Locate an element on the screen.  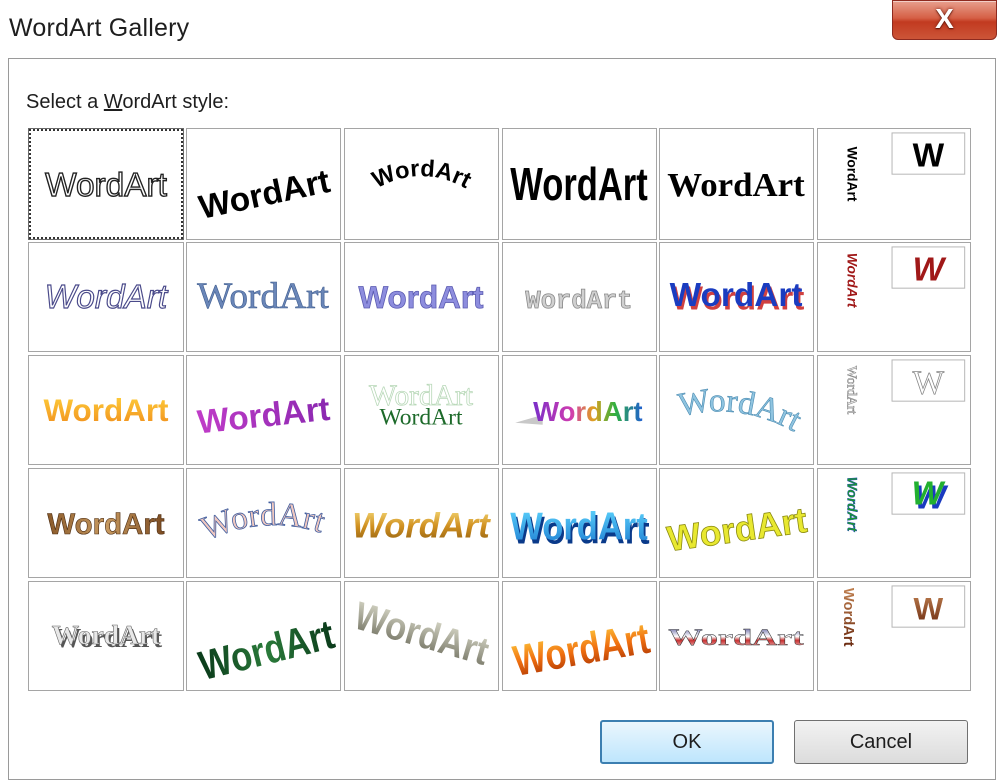
wordart-style-26: WordArt is located at coordinates (263, 636).